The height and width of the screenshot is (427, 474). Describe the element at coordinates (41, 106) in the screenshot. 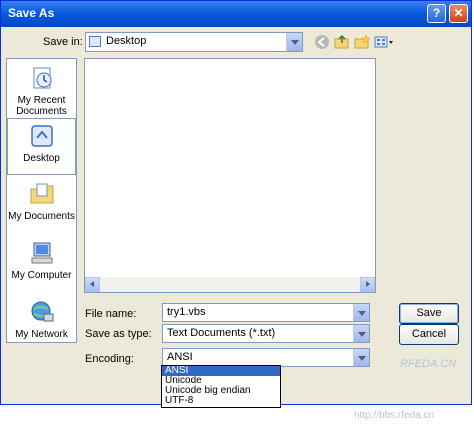

I see `place-label: My Recent Documents` at that location.